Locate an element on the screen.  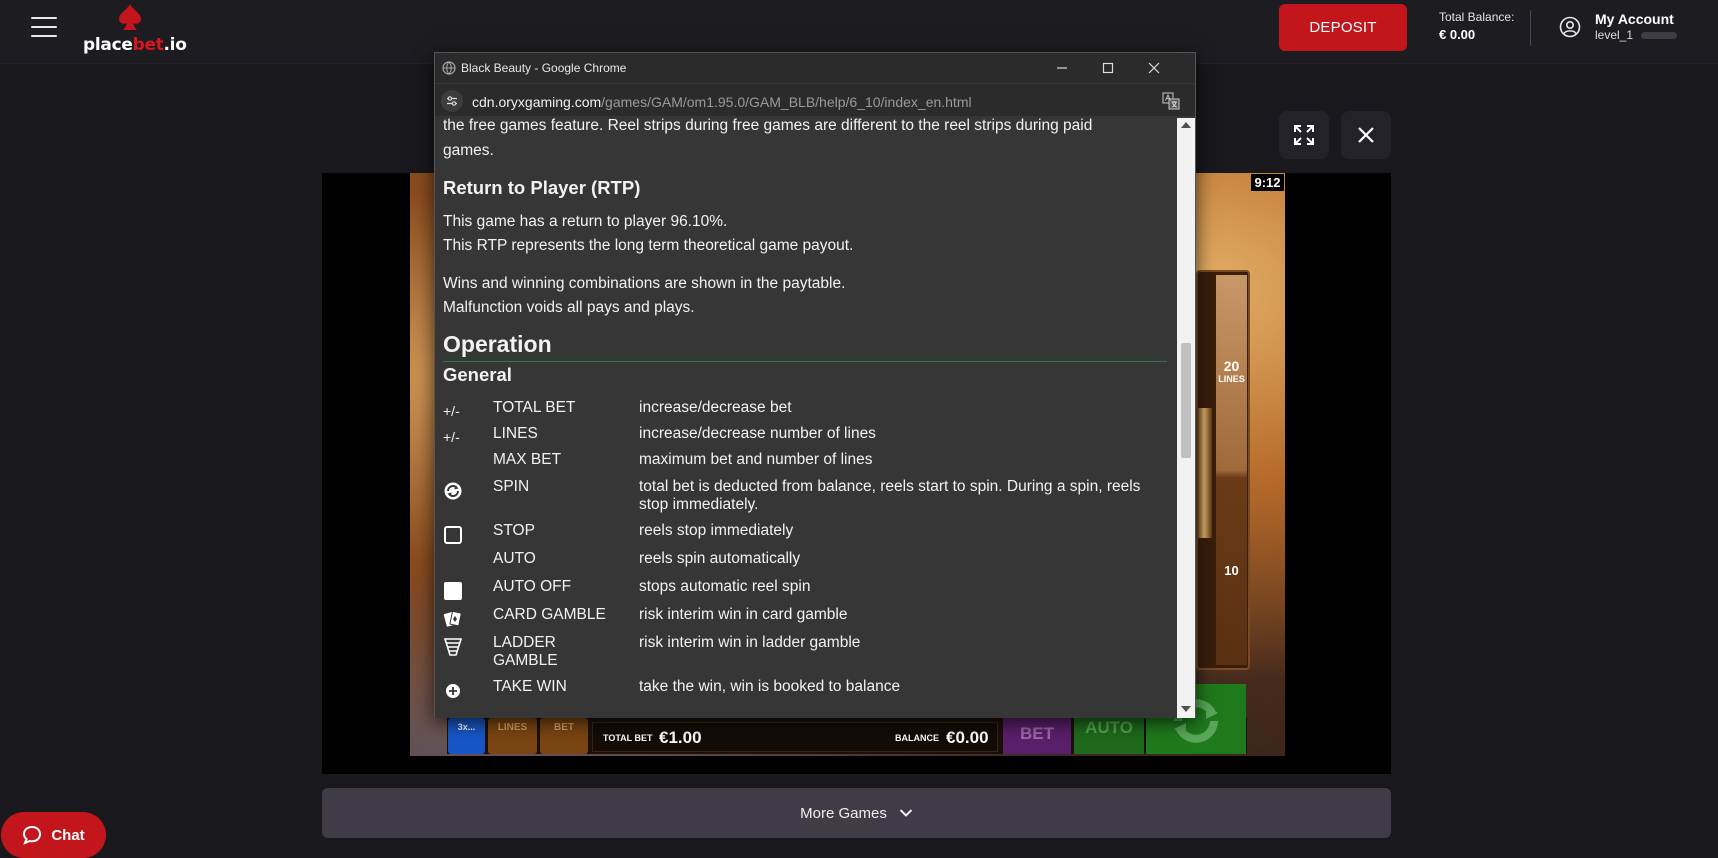
site-info-button is located at coordinates (452, 101).